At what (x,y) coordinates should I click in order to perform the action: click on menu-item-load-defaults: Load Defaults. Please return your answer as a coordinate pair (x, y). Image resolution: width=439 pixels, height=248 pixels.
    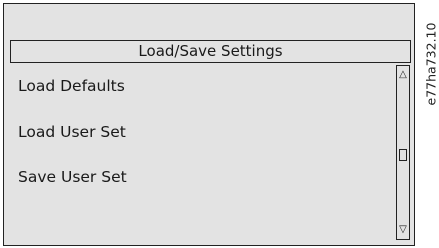
    Looking at the image, I should click on (71, 86).